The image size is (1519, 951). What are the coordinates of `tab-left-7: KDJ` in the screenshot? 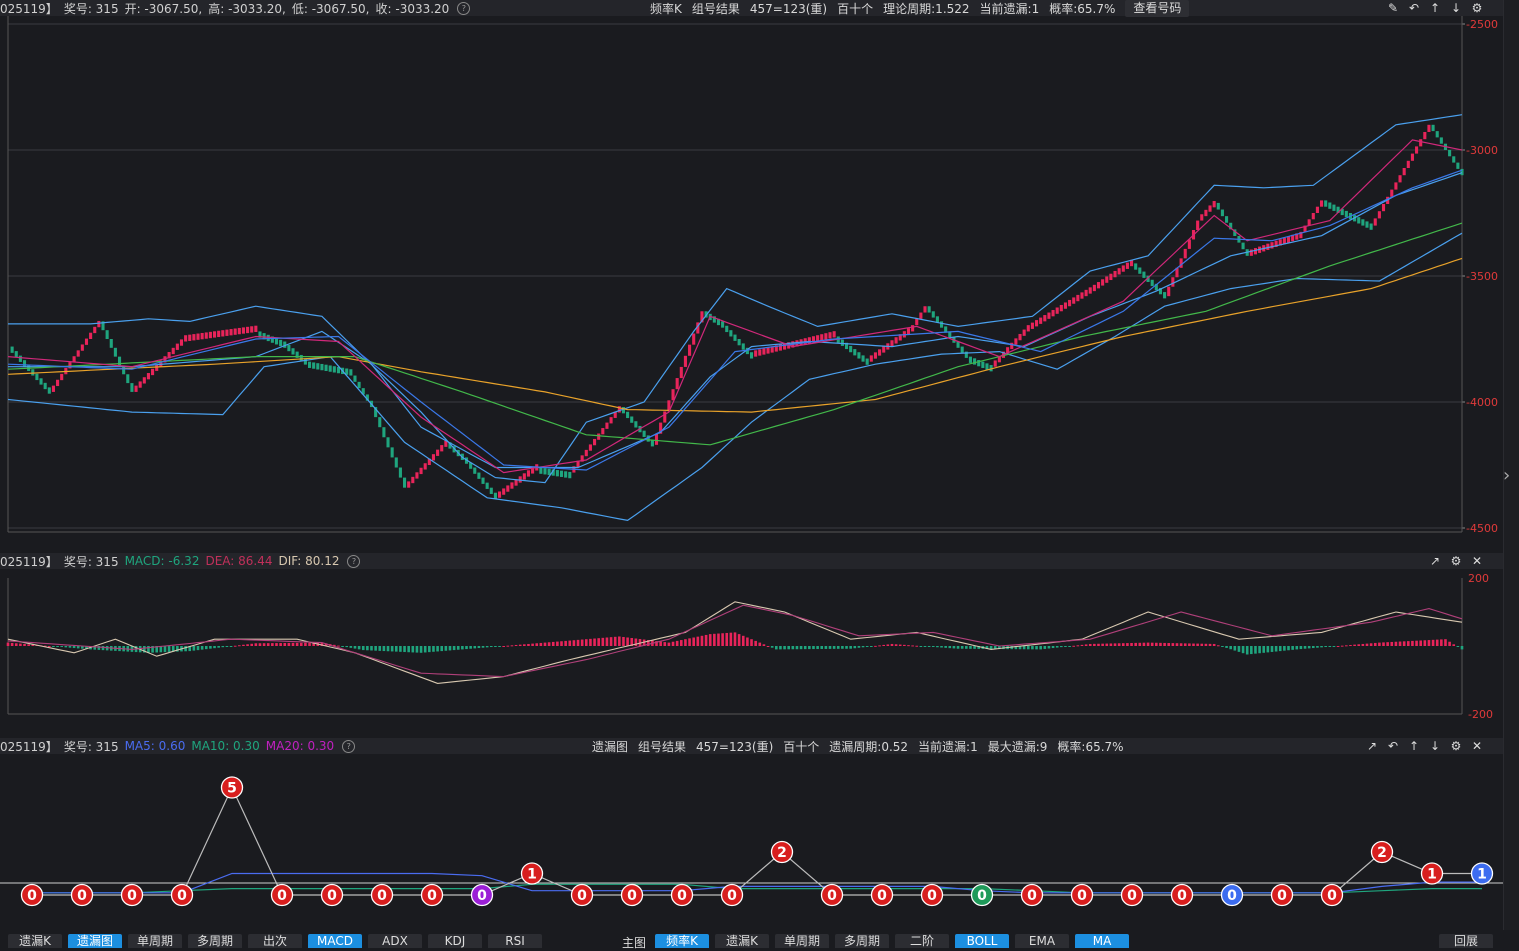 It's located at (455, 941).